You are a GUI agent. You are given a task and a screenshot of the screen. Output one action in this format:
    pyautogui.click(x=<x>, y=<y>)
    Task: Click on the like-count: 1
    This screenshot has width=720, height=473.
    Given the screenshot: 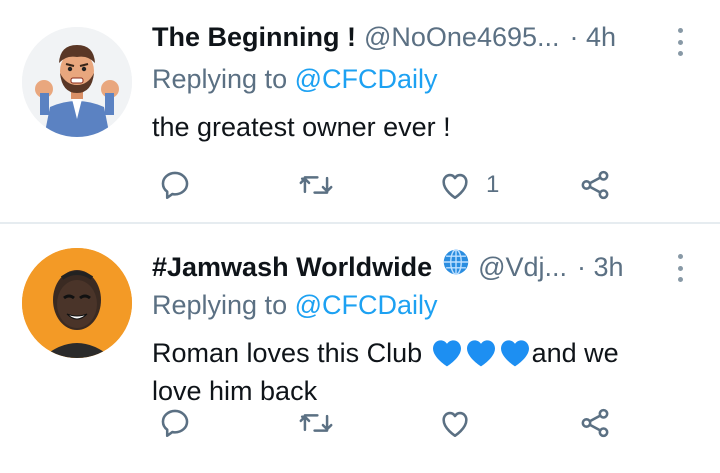 What is the action you would take?
    pyautogui.click(x=493, y=184)
    